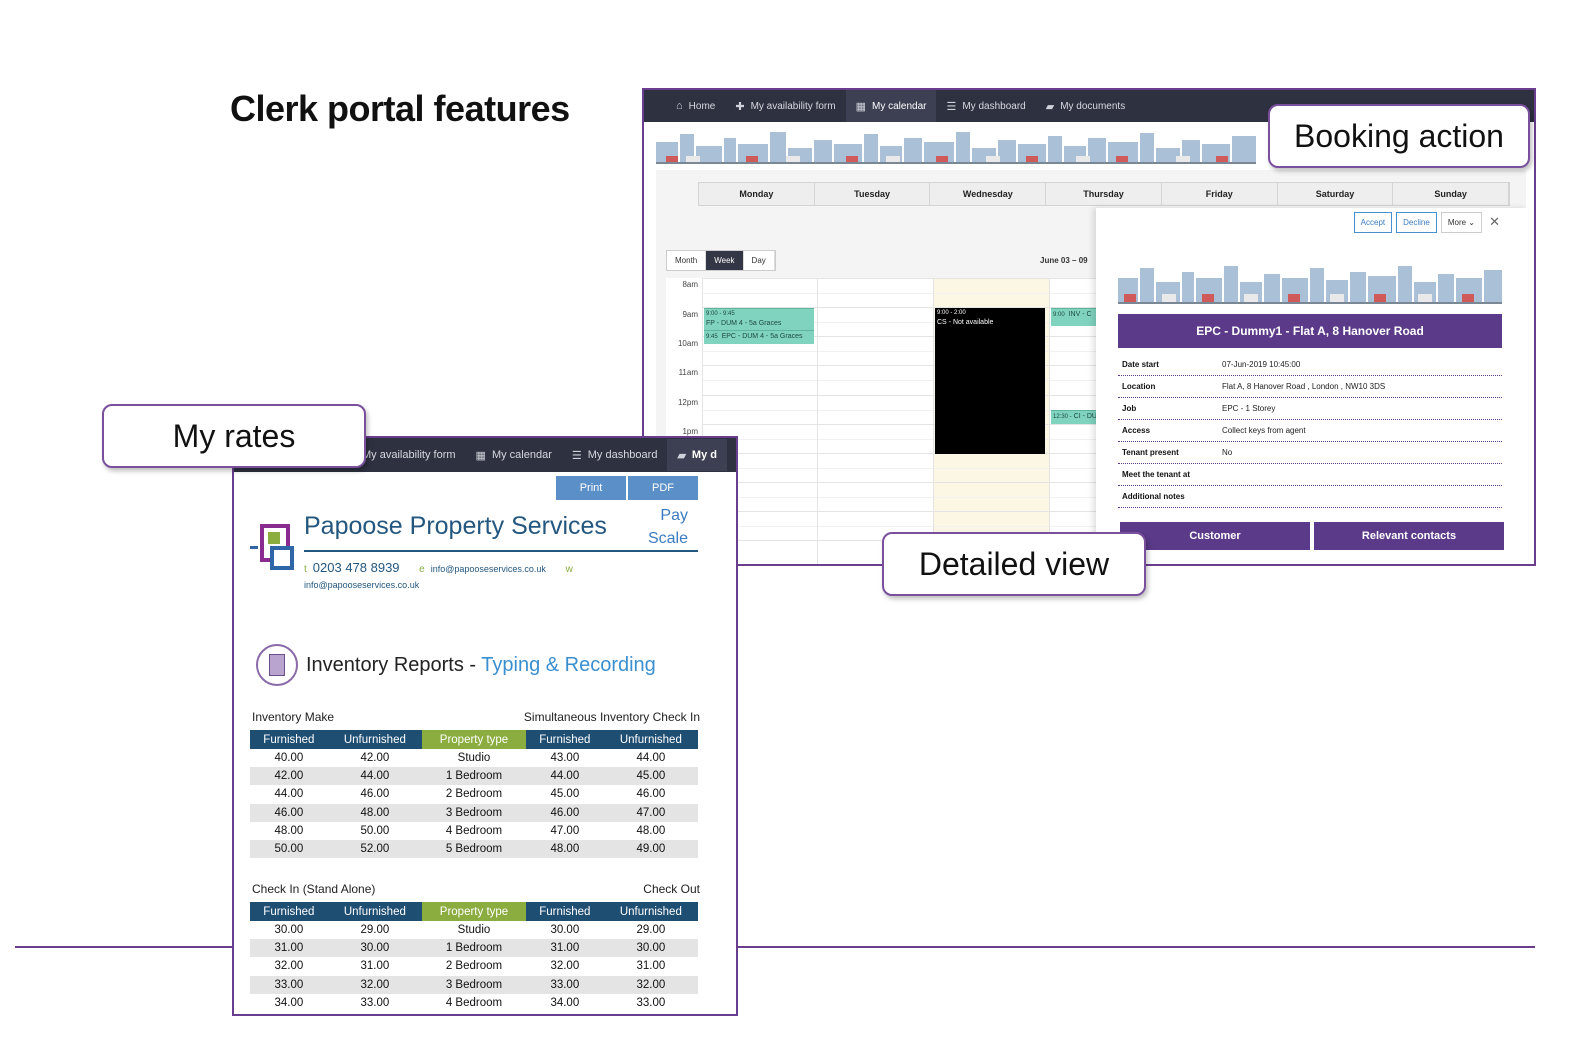 This screenshot has height=1042, width=1576. What do you see at coordinates (1494, 222) in the screenshot?
I see `close-icon: ✕` at bounding box center [1494, 222].